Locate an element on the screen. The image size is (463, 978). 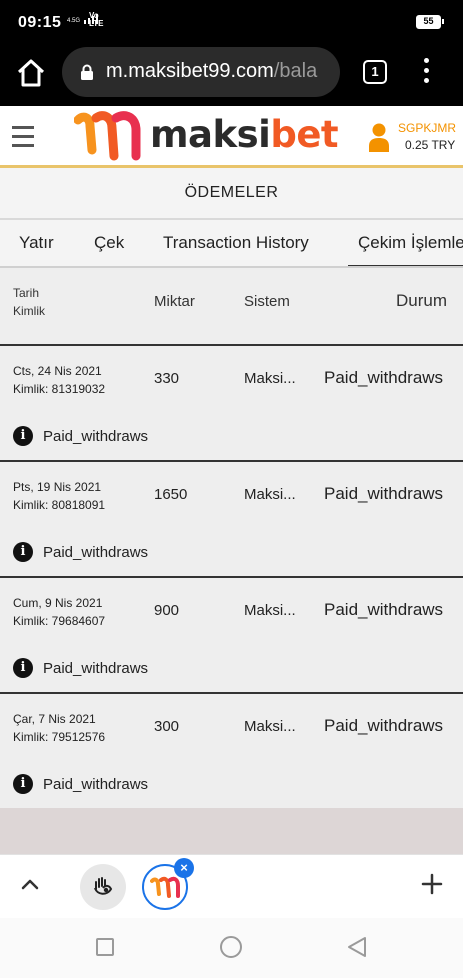
row-date-id: Cts, 24 Nis 2021 Kimlik: 81319032 is located at coordinates (59, 380).